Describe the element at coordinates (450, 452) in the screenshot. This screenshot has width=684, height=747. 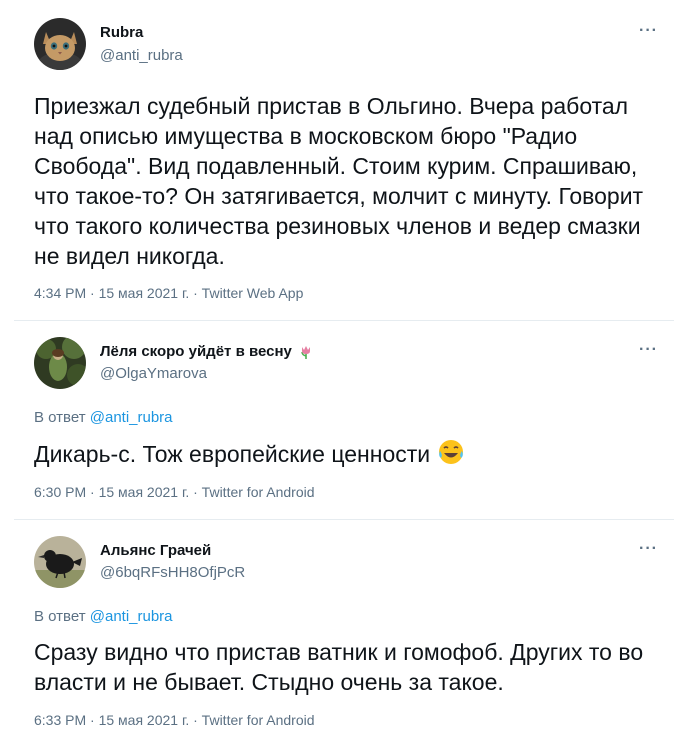
I see `laughing-tears-emoji-icon` at that location.